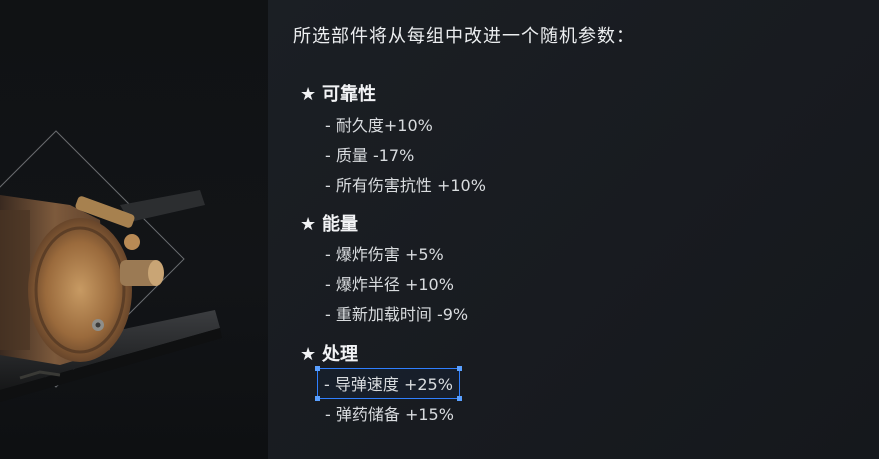  What do you see at coordinates (405, 185) in the screenshot?
I see `stat-damage-resistance: - 所有伤害抗性 +10%` at bounding box center [405, 185].